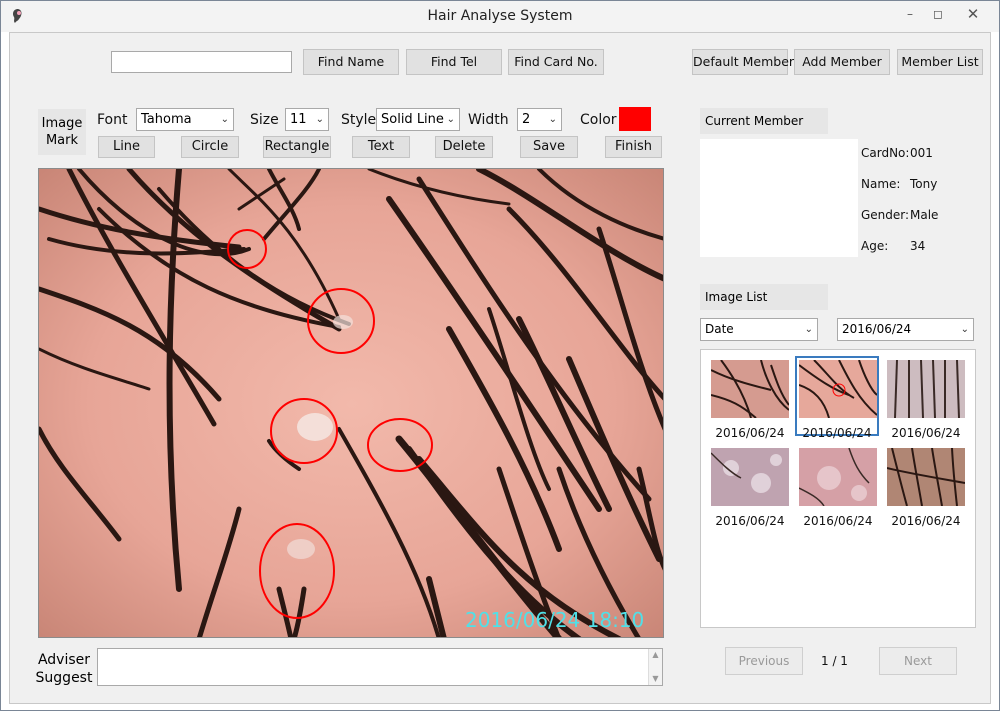 Image resolution: width=1000 pixels, height=711 pixels. What do you see at coordinates (885, 153) in the screenshot?
I see `card-no-label: CardNo:` at bounding box center [885, 153].